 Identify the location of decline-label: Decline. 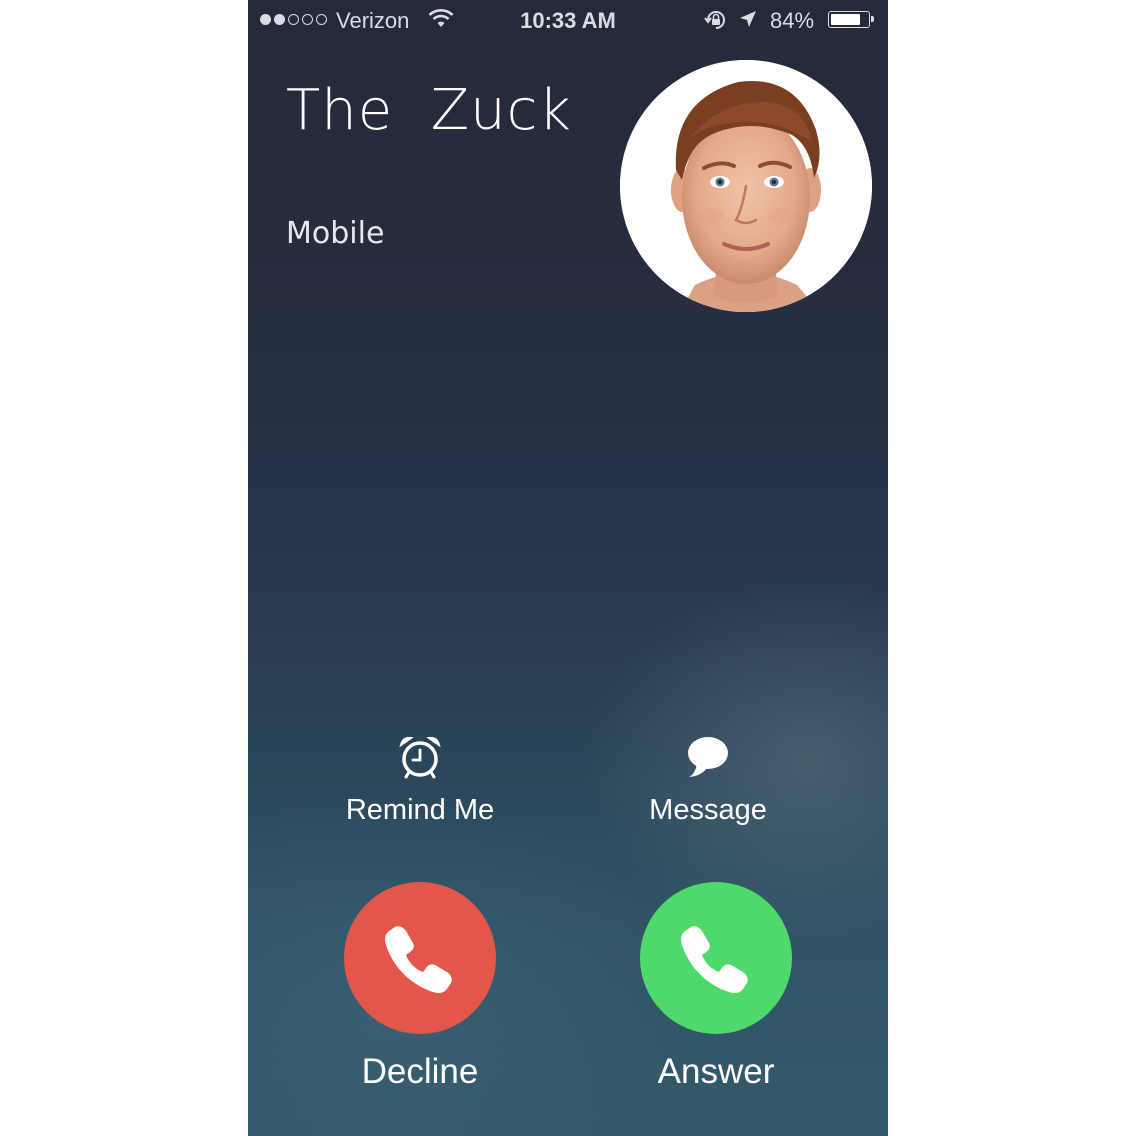
(420, 1071).